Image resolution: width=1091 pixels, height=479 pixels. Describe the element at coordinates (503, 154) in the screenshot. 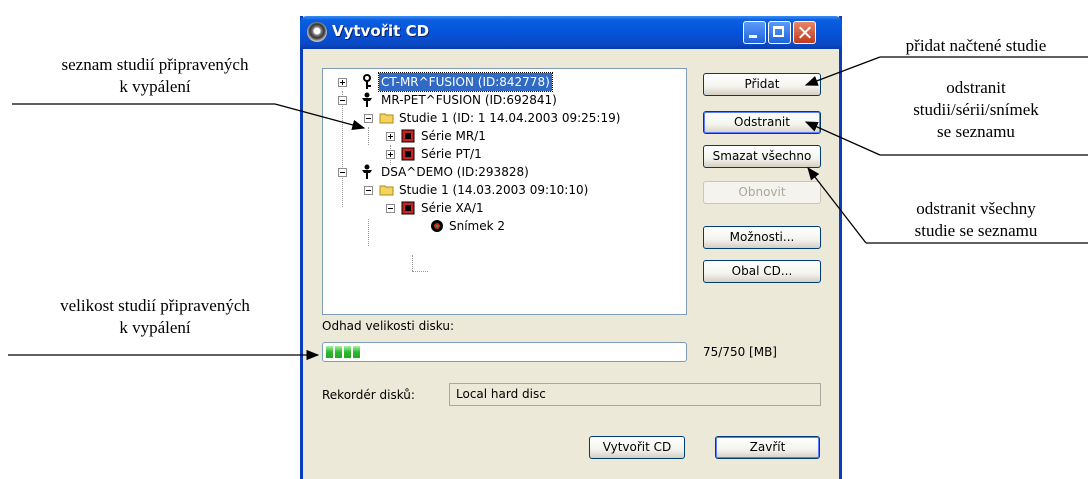

I see `tree-item-series: Série PT/1` at that location.